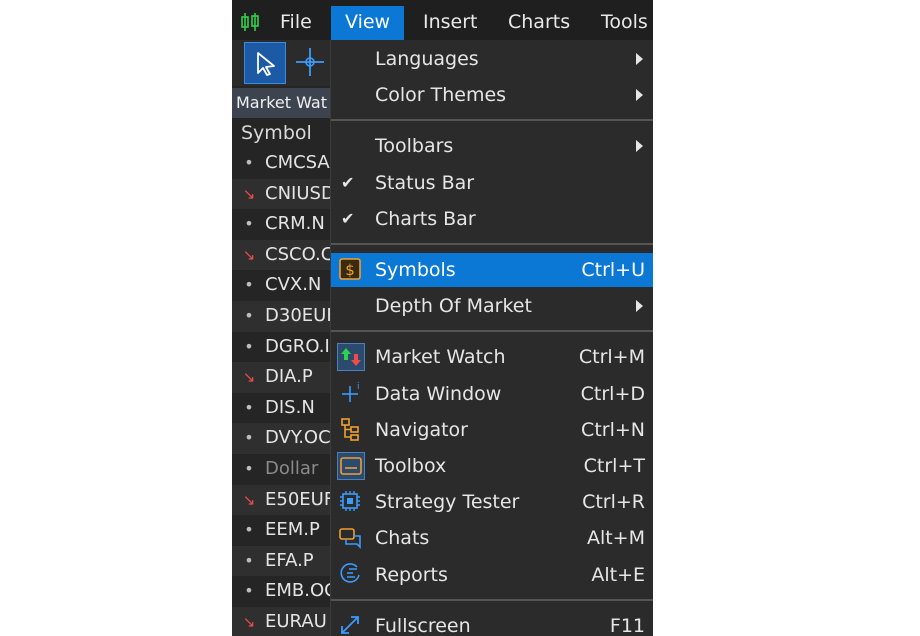  Describe the element at coordinates (351, 394) in the screenshot. I see `data-window-icon: i` at that location.